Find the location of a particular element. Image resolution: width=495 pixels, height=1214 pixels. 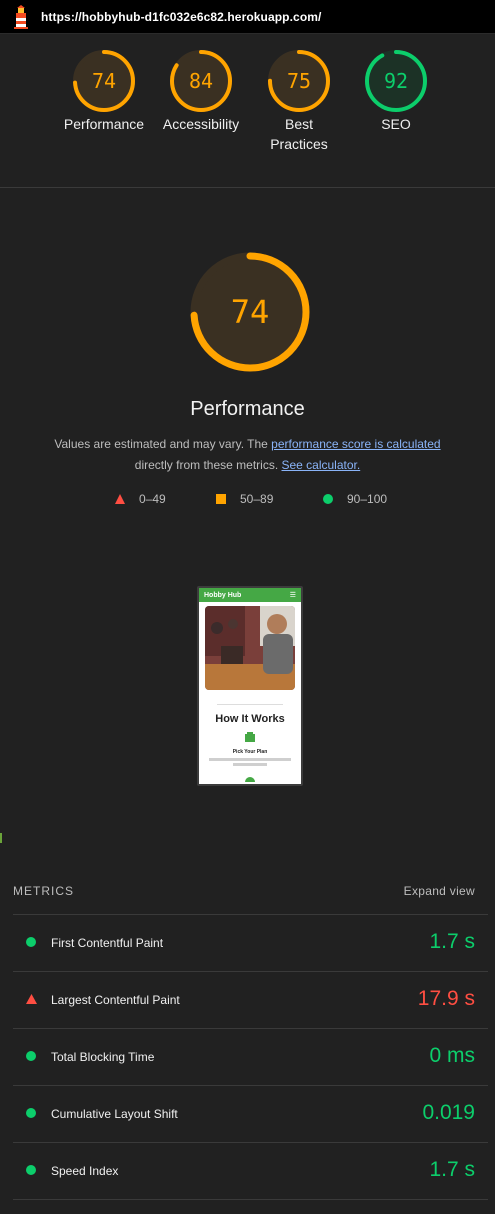

gauge-score: 84 is located at coordinates (201, 81).